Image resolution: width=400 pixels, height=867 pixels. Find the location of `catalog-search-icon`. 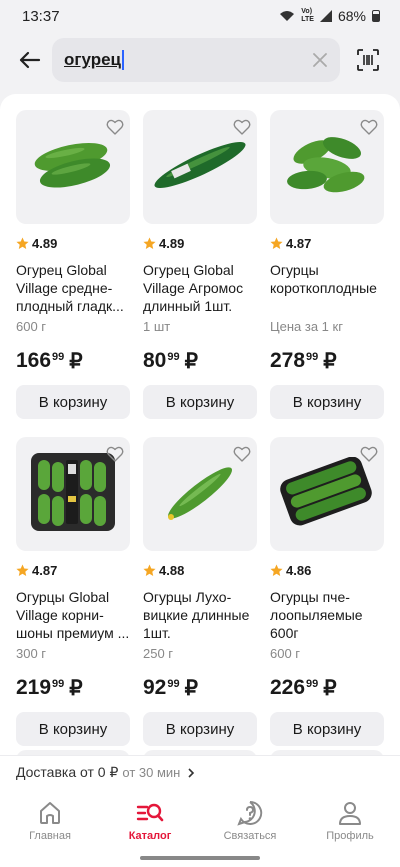

catalog-search-icon is located at coordinates (150, 812).